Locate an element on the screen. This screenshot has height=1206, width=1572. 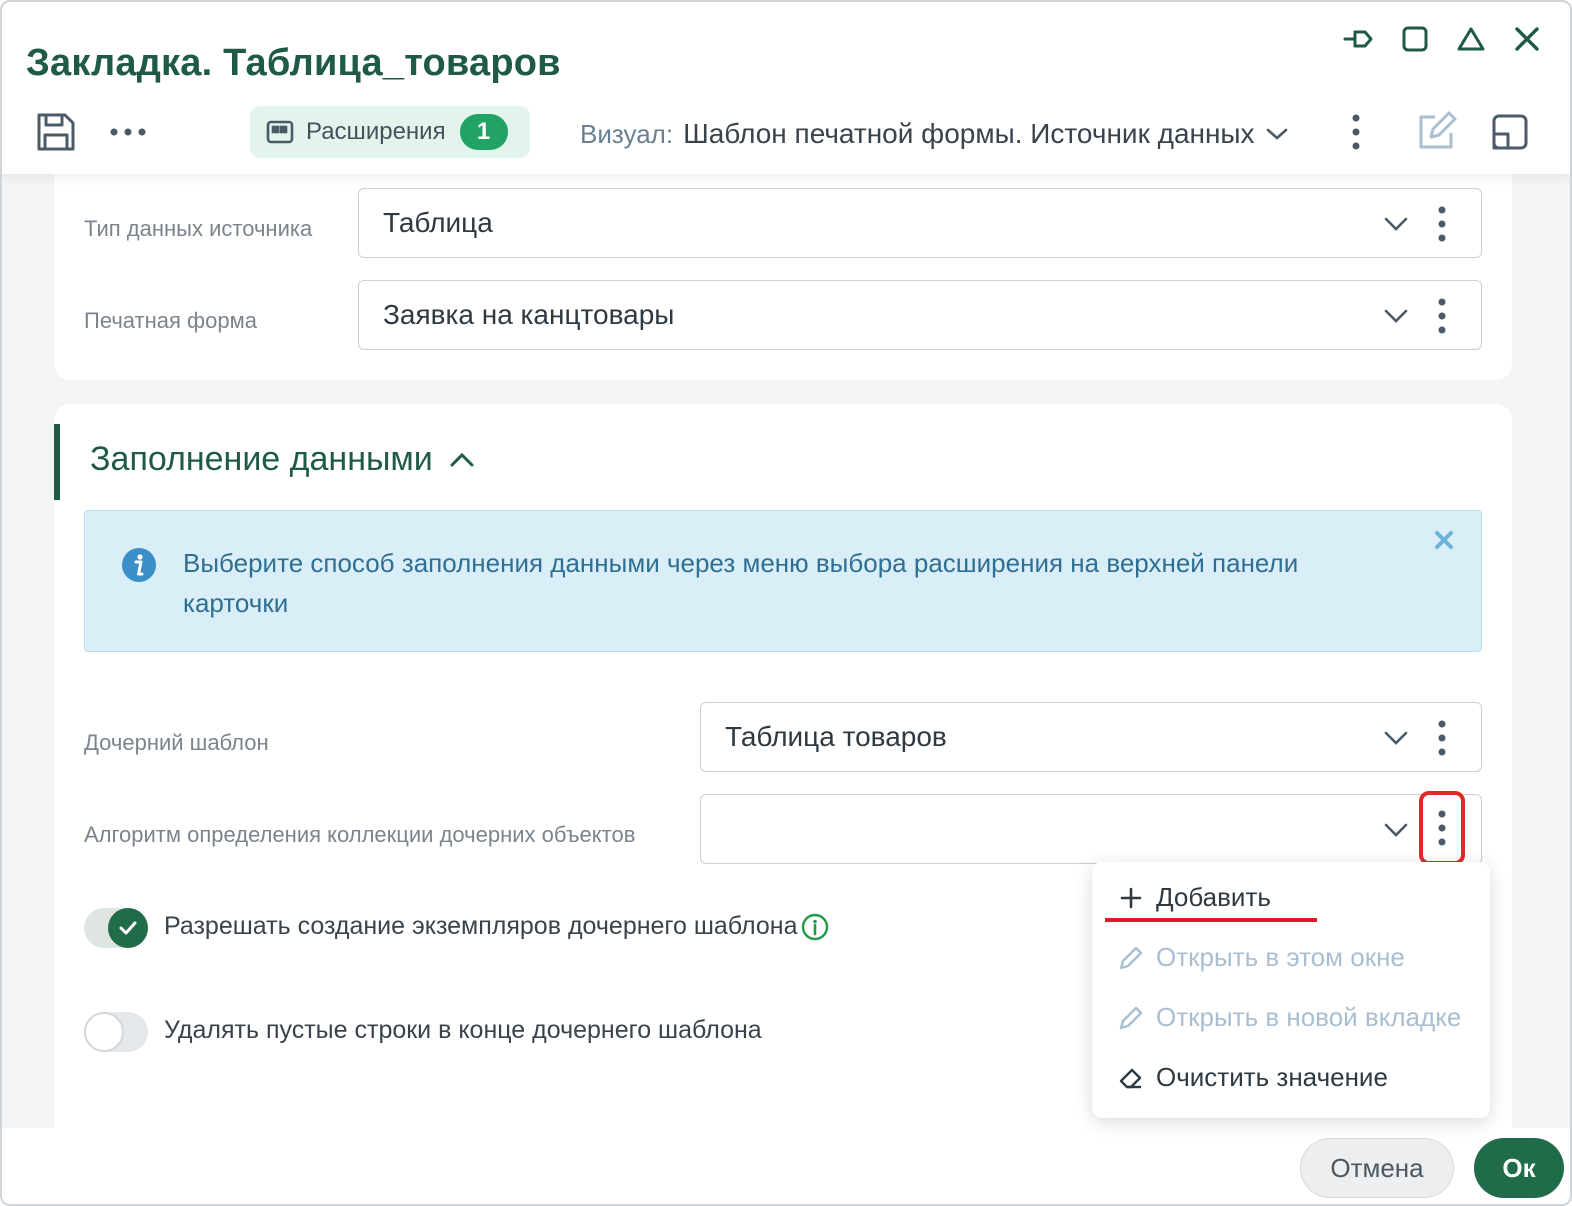
info-circle-icon is located at coordinates (815, 927).